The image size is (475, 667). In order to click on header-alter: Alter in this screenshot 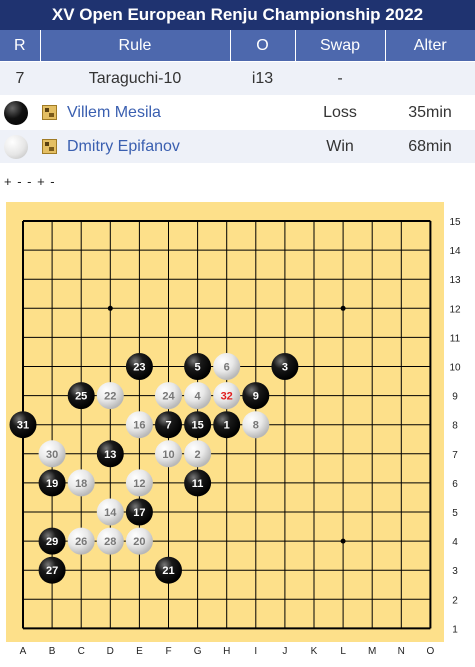, I will do `click(430, 46)`.